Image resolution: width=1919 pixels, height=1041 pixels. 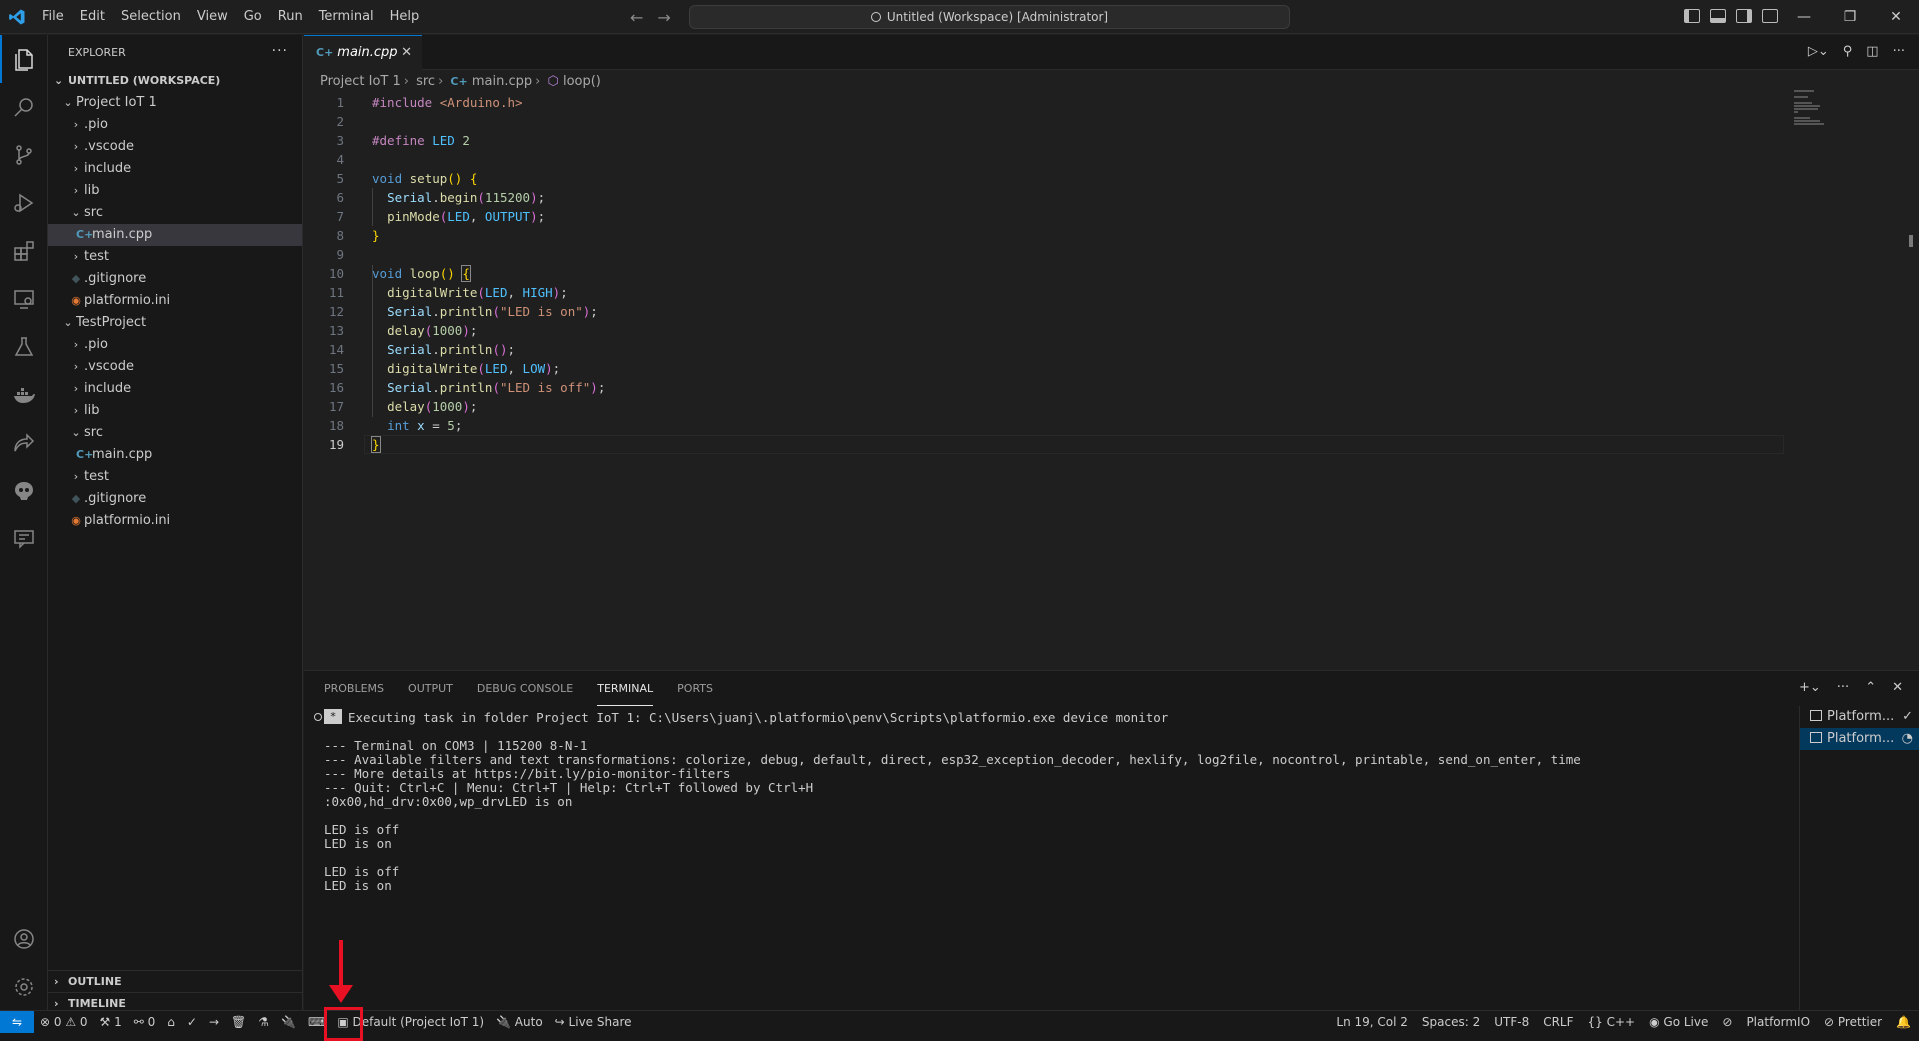 What do you see at coordinates (1848, 51) in the screenshot?
I see `platformio-upload-icon: ⚲` at bounding box center [1848, 51].